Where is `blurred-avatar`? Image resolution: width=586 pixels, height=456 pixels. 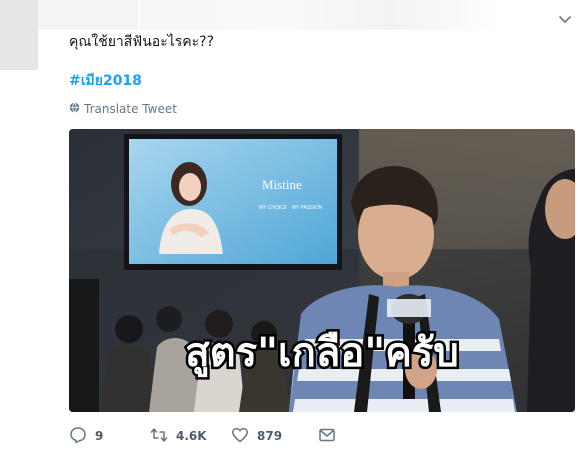 blurred-avatar is located at coordinates (19, 35).